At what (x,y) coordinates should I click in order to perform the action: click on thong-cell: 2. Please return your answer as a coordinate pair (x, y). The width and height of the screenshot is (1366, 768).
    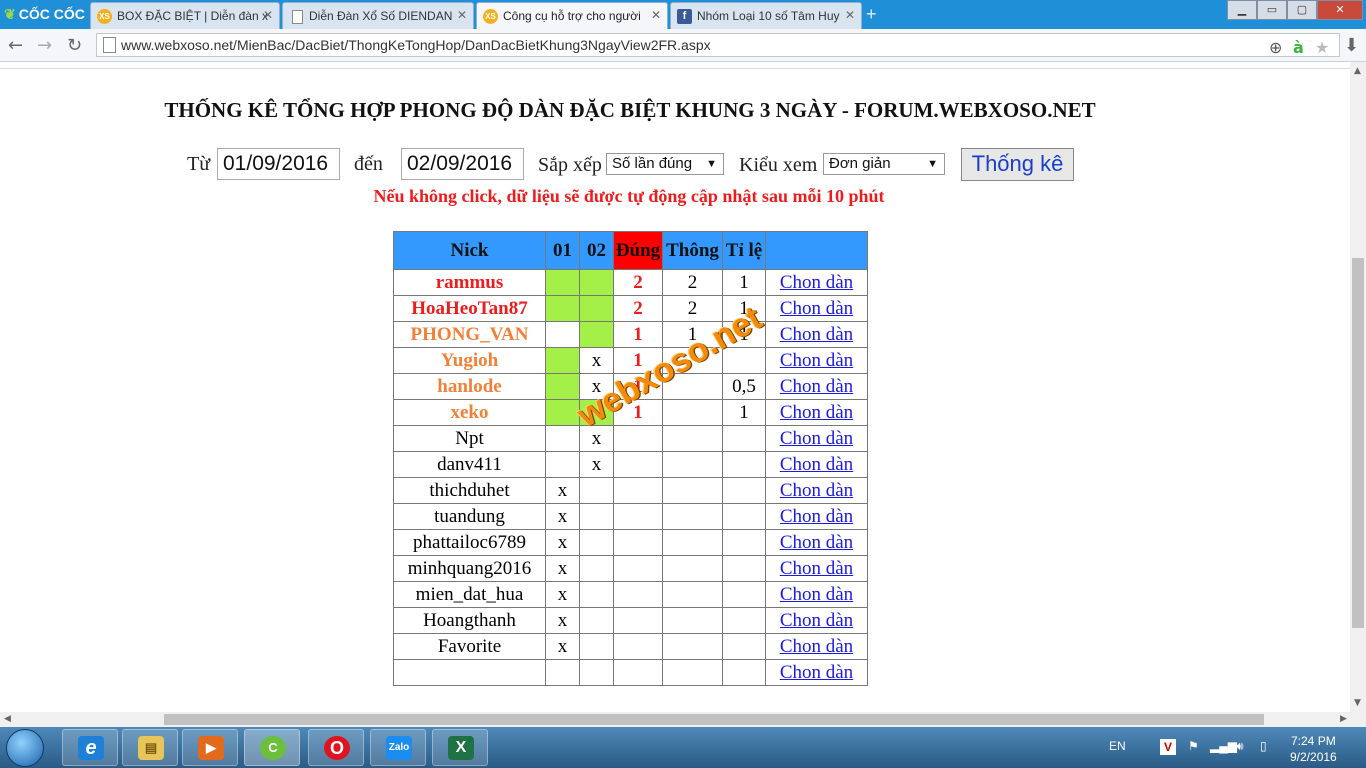
    Looking at the image, I should click on (692, 282).